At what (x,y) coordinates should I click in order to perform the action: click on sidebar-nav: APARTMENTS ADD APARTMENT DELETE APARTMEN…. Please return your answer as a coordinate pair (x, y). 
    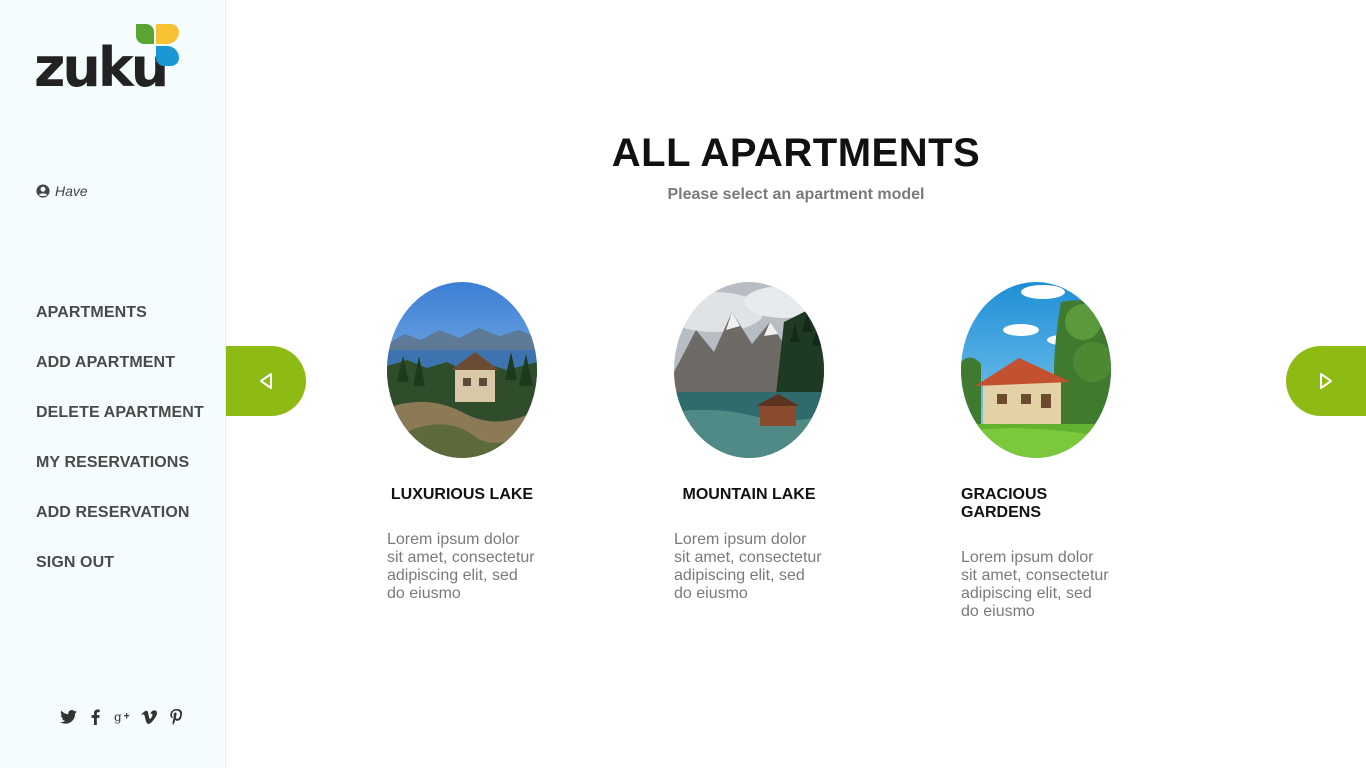
    Looking at the image, I should click on (120, 454).